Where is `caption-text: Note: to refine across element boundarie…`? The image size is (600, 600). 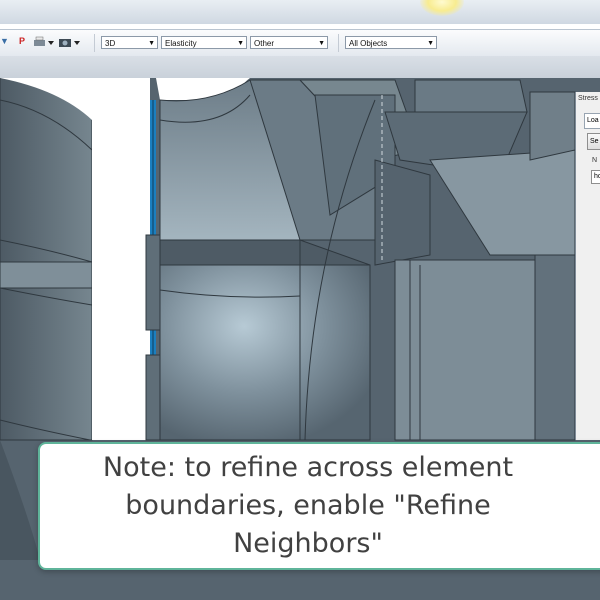 caption-text: Note: to refine across element boundarie… is located at coordinates (308, 505).